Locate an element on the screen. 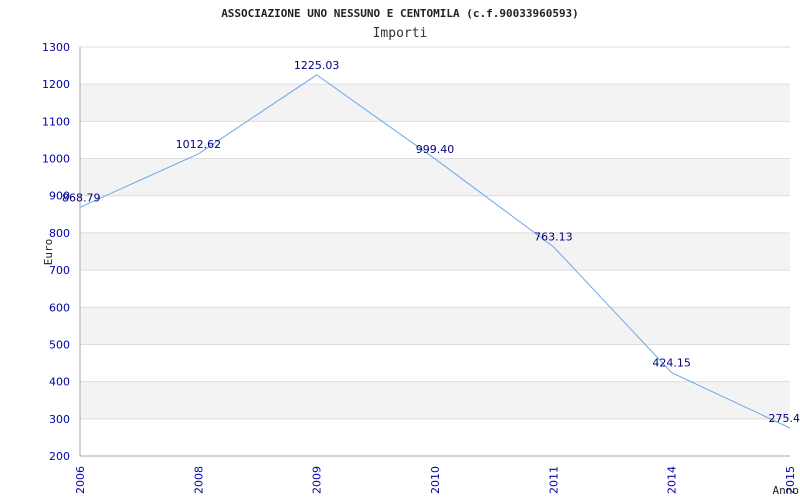  x-axis-label: Anno is located at coordinates (786, 490).